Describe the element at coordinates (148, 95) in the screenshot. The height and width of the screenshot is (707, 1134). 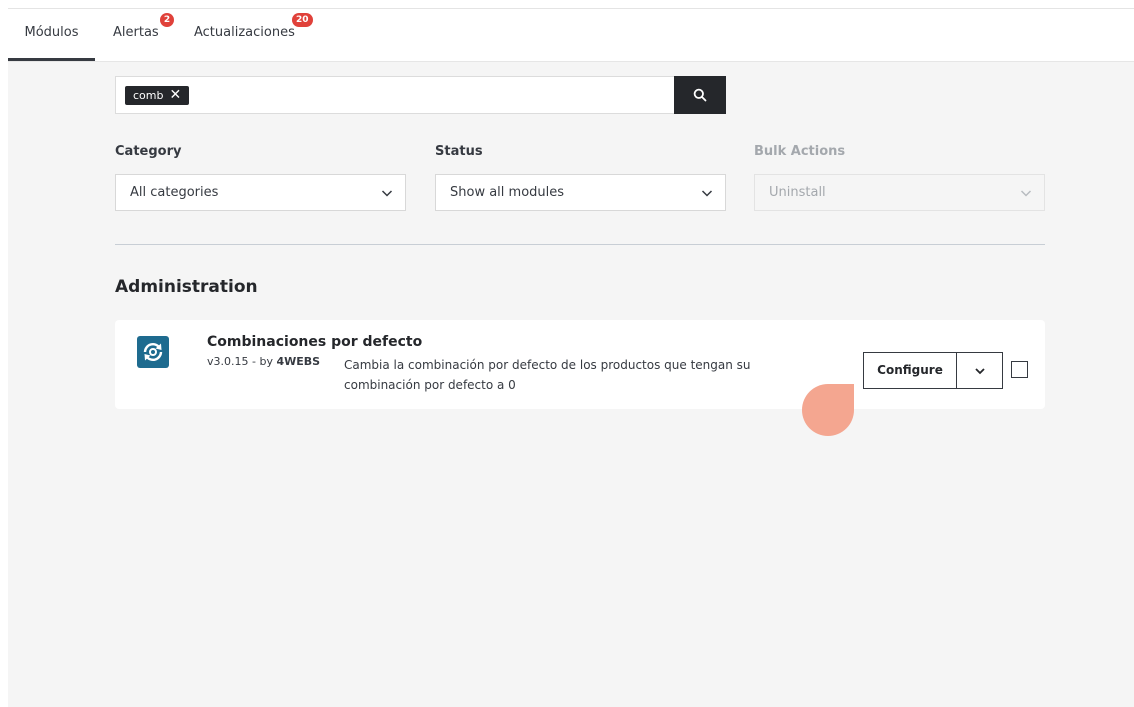
I see `search-tag-label: comb` at that location.